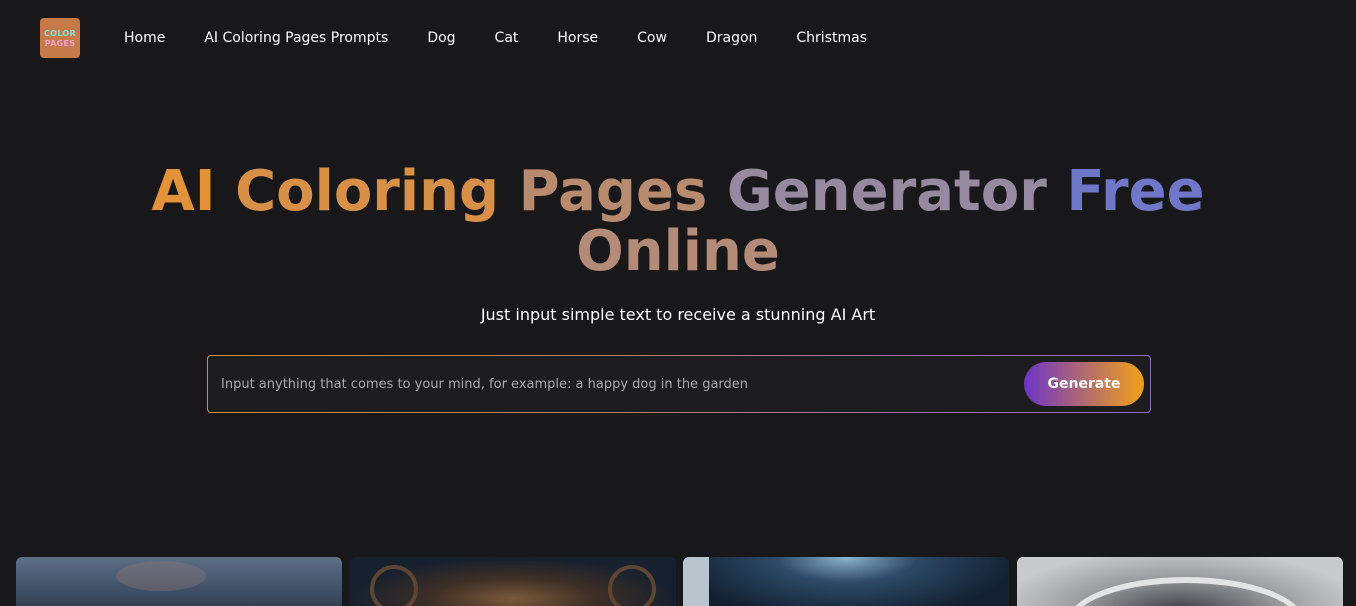 Image resolution: width=1356 pixels, height=606 pixels. Describe the element at coordinates (60, 43) in the screenshot. I see `logo-text-line-2: PAGES` at that location.